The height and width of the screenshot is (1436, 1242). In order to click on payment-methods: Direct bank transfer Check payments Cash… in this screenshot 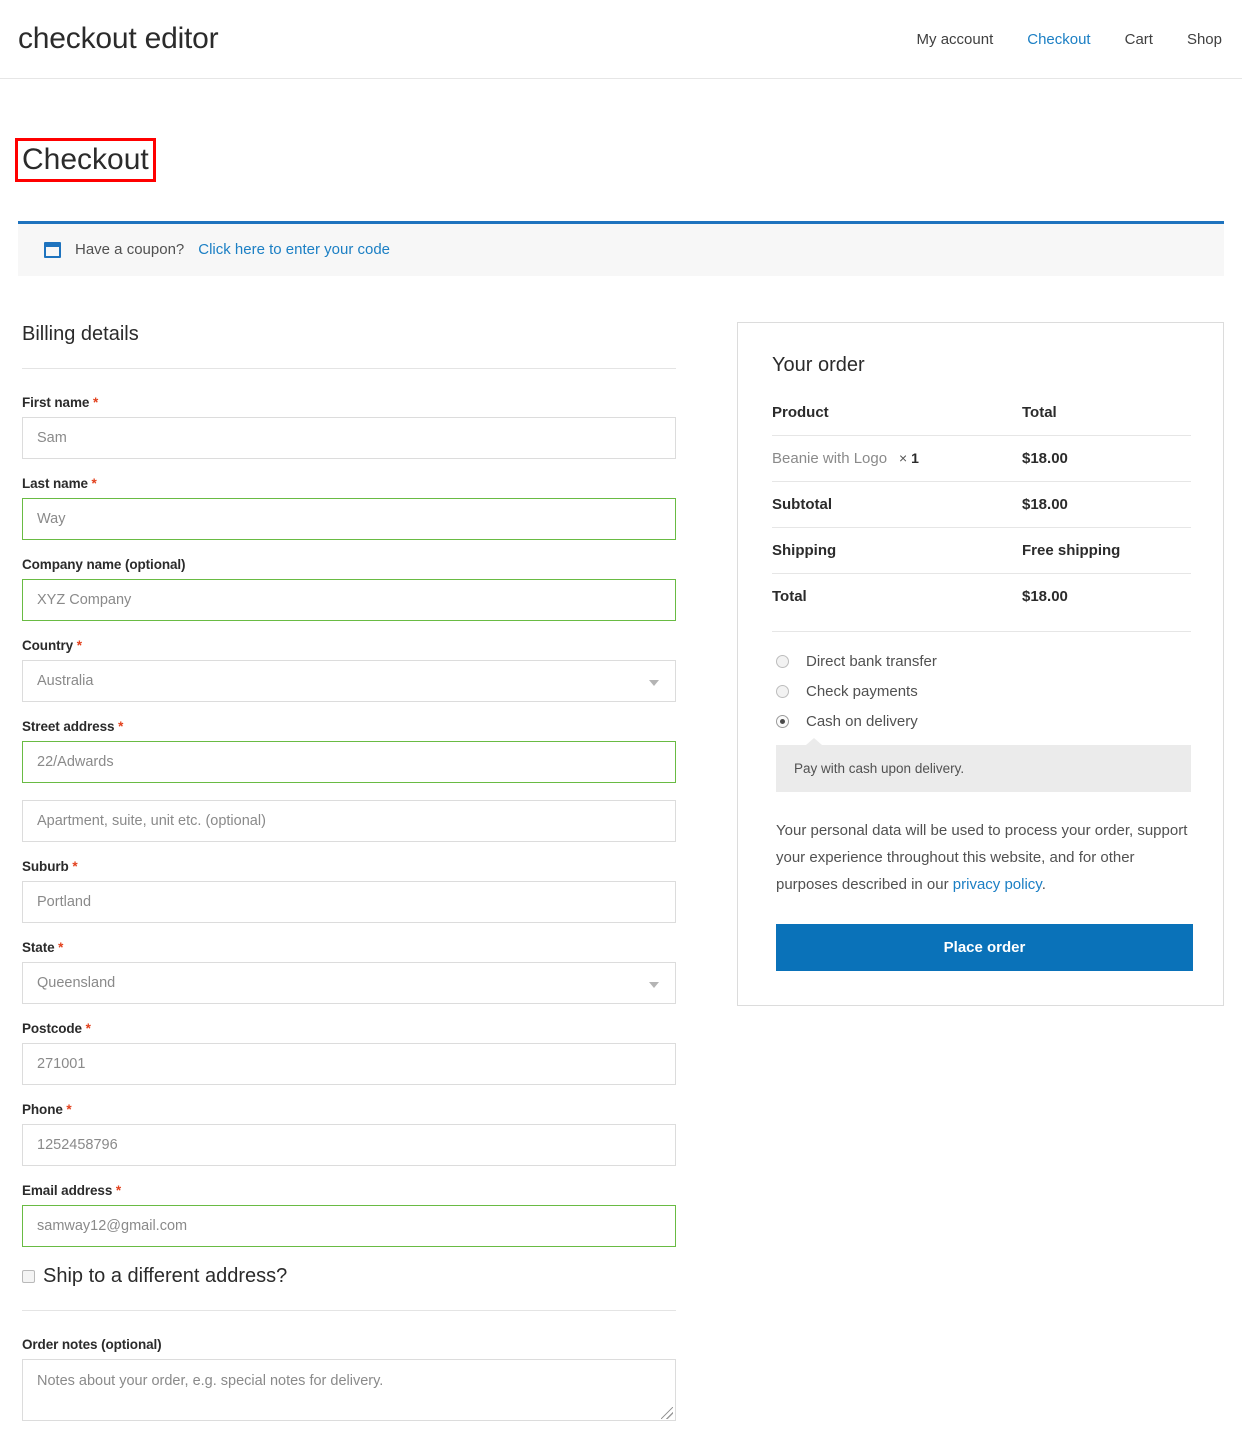, I will do `click(981, 712)`.